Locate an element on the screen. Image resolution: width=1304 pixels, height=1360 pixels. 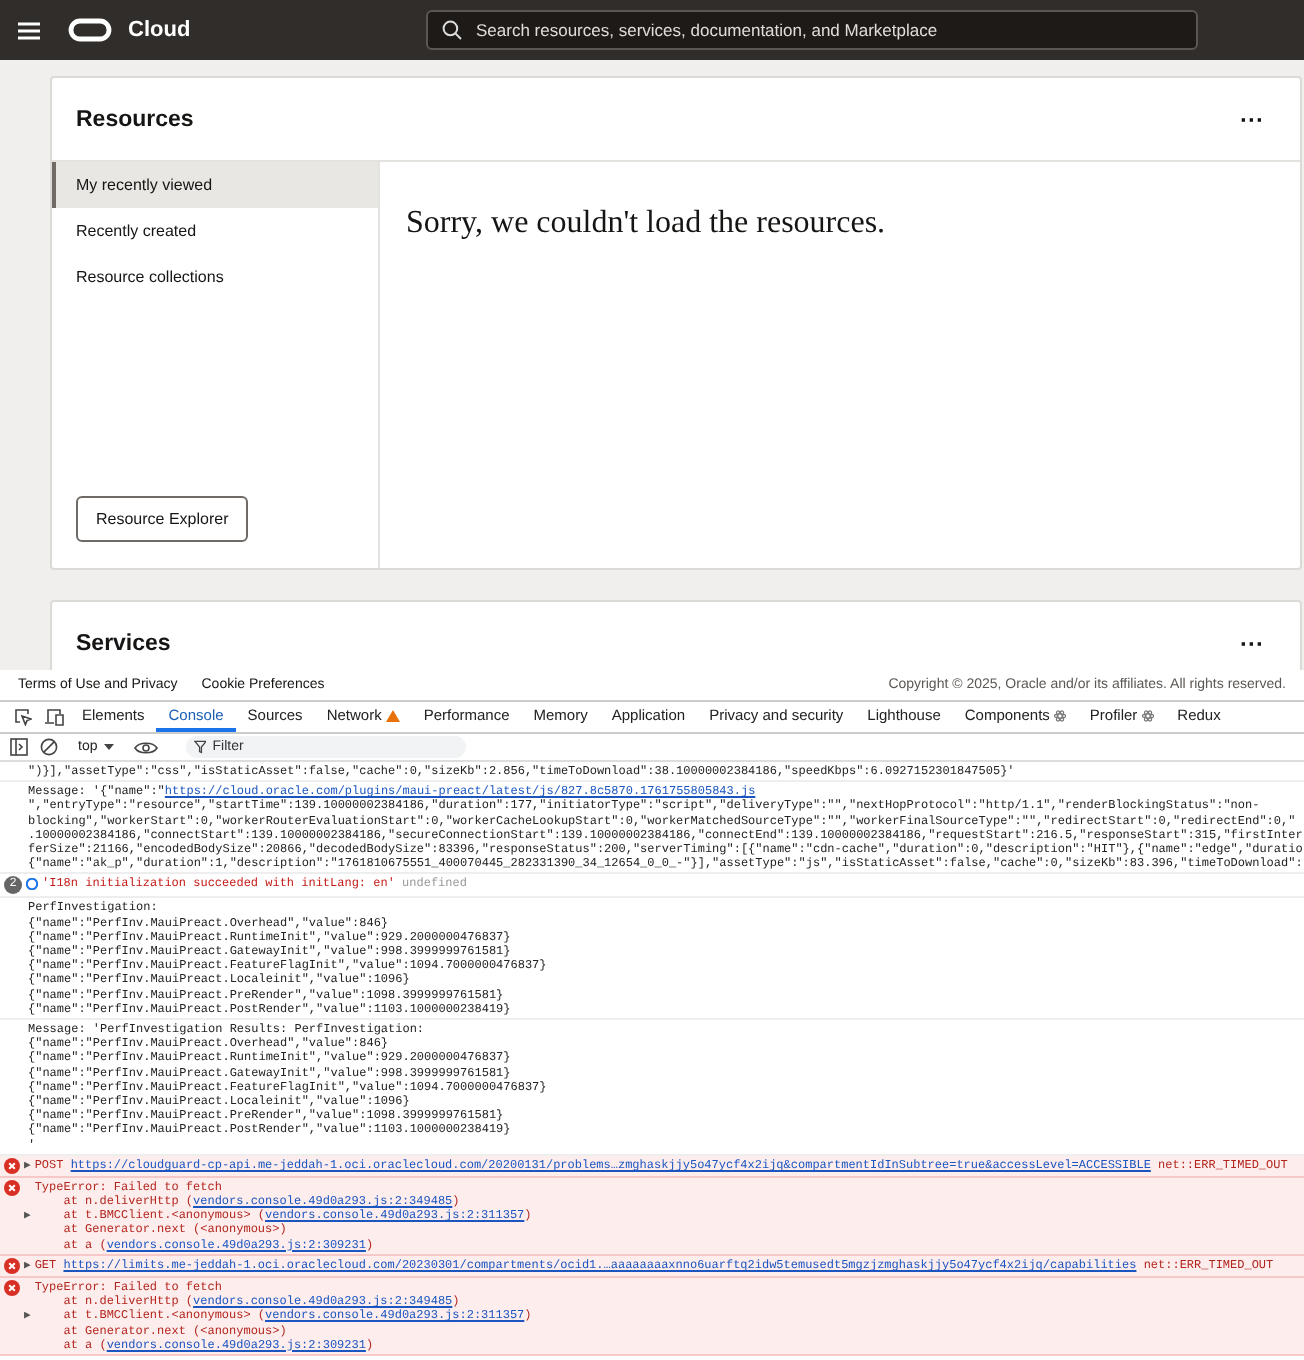
device-icon is located at coordinates (54, 717).